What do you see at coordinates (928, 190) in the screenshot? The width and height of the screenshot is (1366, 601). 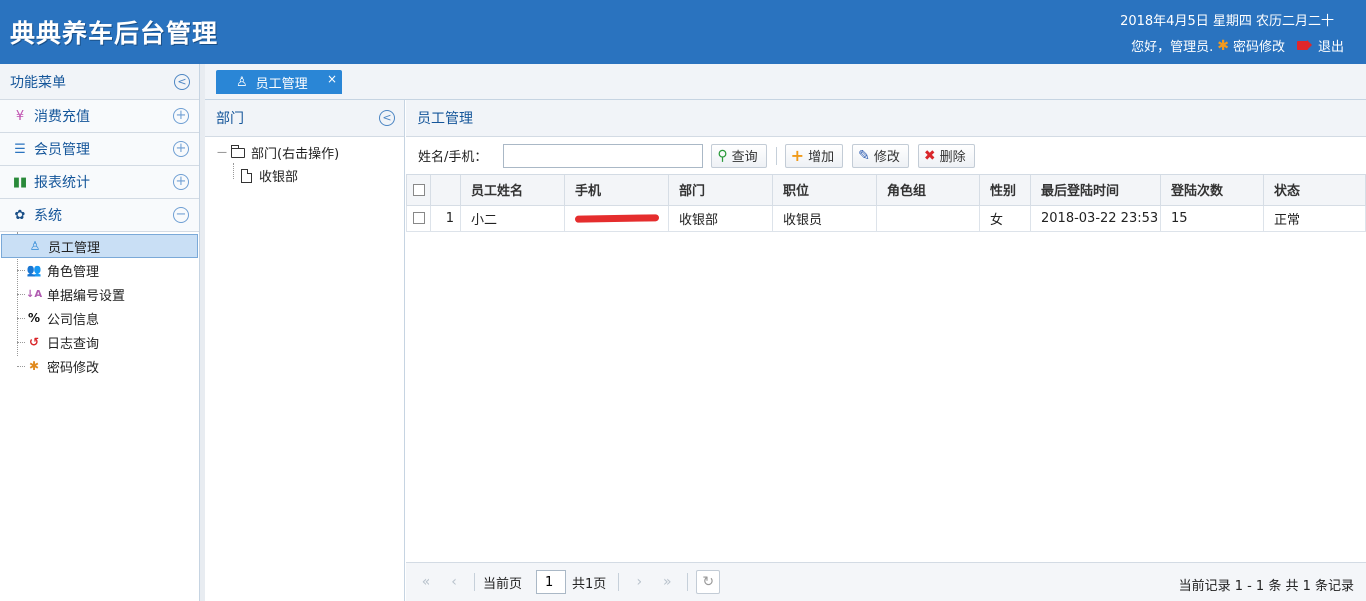 I see `column-header: 角色组` at bounding box center [928, 190].